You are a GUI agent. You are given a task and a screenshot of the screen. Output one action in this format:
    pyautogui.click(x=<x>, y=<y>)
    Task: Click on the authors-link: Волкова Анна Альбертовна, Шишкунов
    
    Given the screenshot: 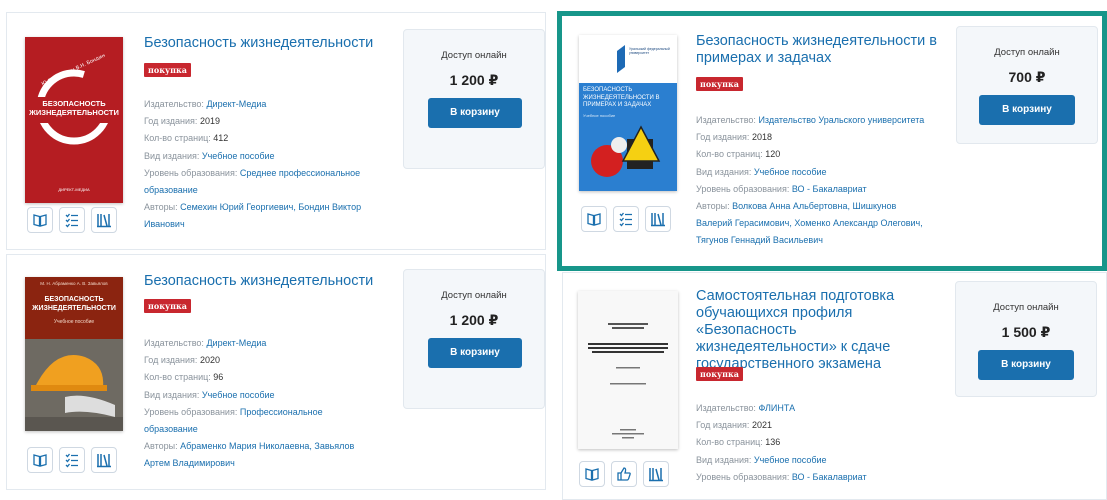 What is the action you would take?
    pyautogui.click(x=814, y=206)
    